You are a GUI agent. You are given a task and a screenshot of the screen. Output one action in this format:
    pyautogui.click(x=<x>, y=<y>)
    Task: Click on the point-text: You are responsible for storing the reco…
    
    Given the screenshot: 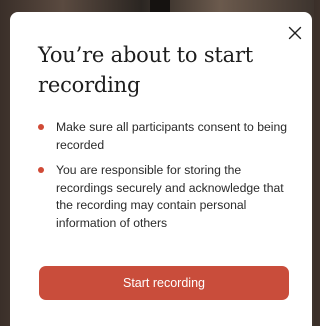 What is the action you would take?
    pyautogui.click(x=170, y=196)
    